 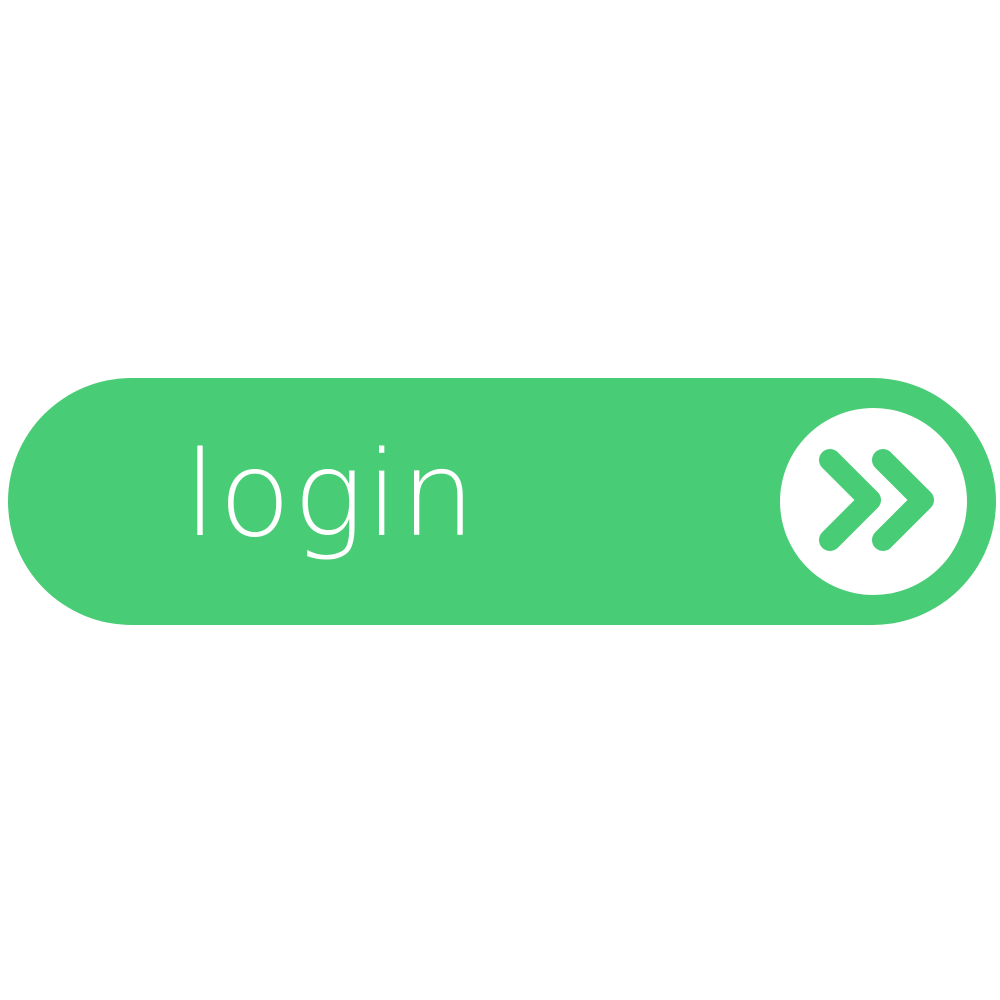 I want to click on arrow-circle, so click(x=873, y=501).